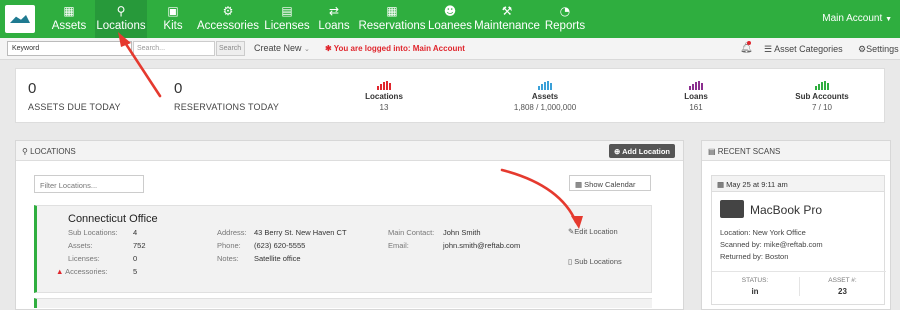 The width and height of the screenshot is (900, 310). What do you see at coordinates (593, 231) in the screenshot?
I see `edit-location-link: ✎Edit Location` at bounding box center [593, 231].